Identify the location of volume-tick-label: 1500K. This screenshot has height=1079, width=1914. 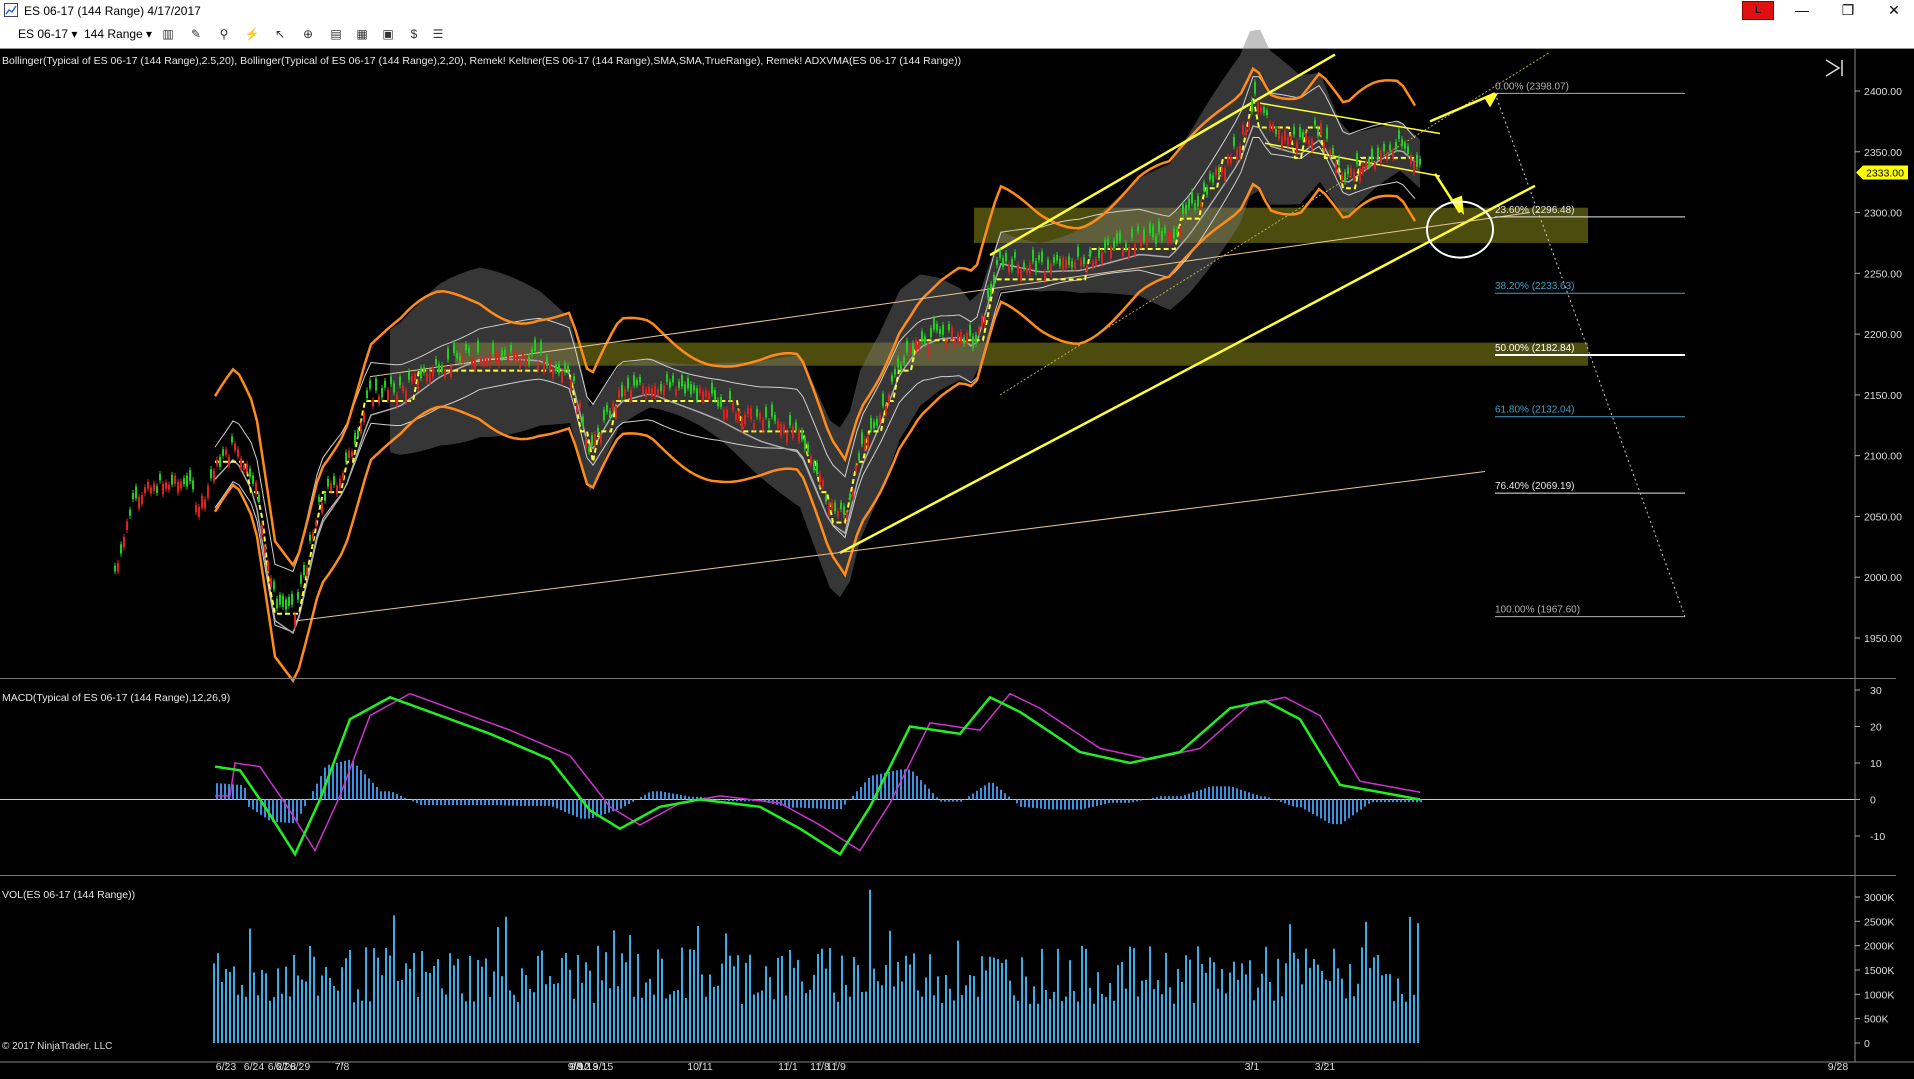
(1879, 971).